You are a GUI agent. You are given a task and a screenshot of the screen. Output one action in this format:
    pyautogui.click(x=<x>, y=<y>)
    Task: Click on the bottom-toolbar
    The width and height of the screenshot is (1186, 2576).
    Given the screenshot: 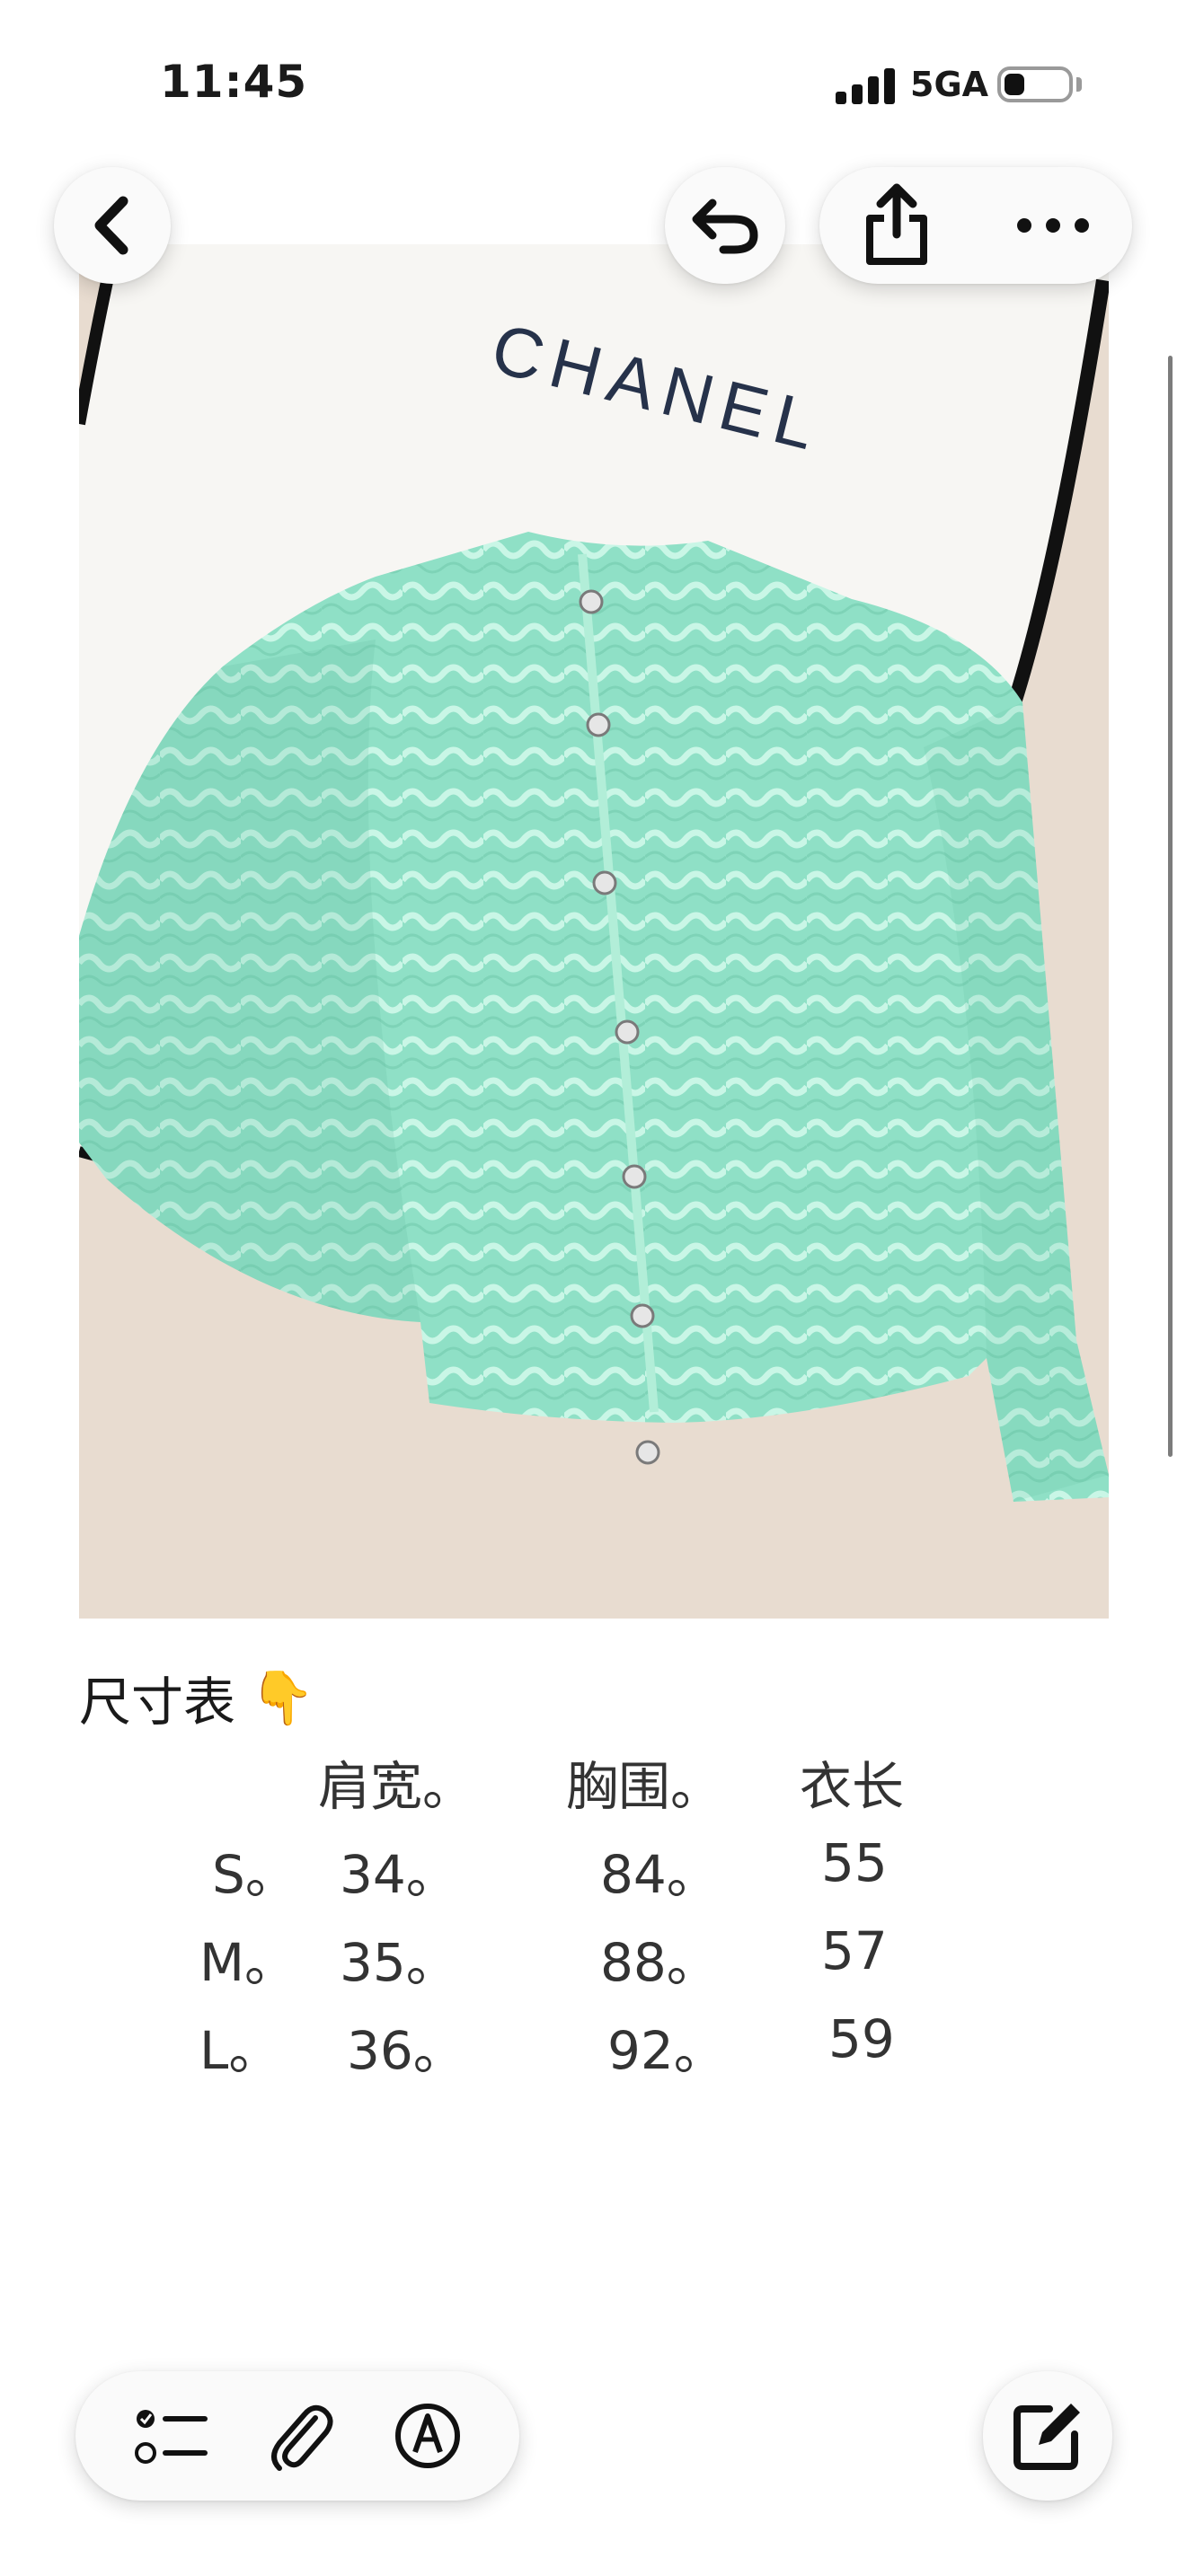 What is the action you would take?
    pyautogui.click(x=297, y=2436)
    